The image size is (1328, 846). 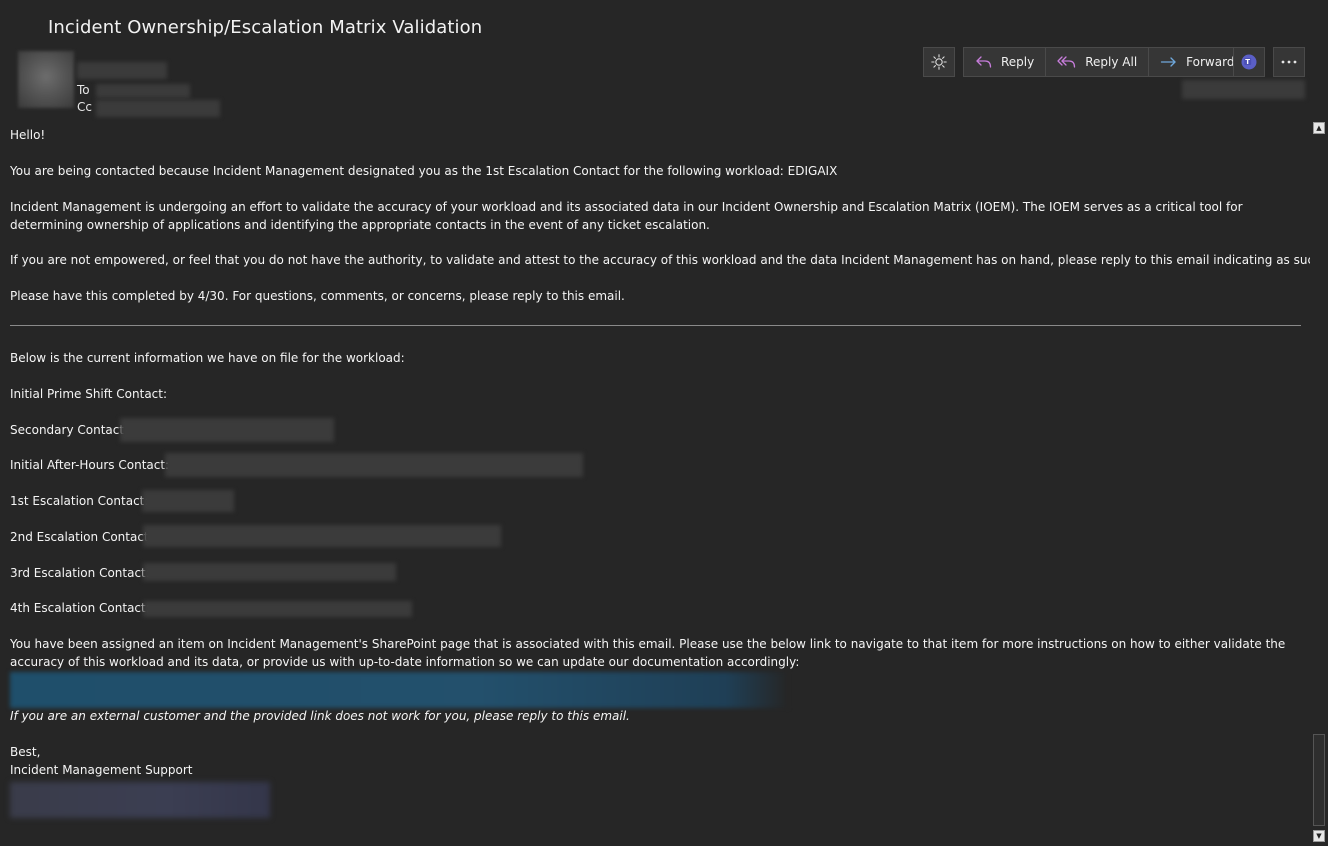 I want to click on esc2-contact-redacted, so click(x=322, y=536).